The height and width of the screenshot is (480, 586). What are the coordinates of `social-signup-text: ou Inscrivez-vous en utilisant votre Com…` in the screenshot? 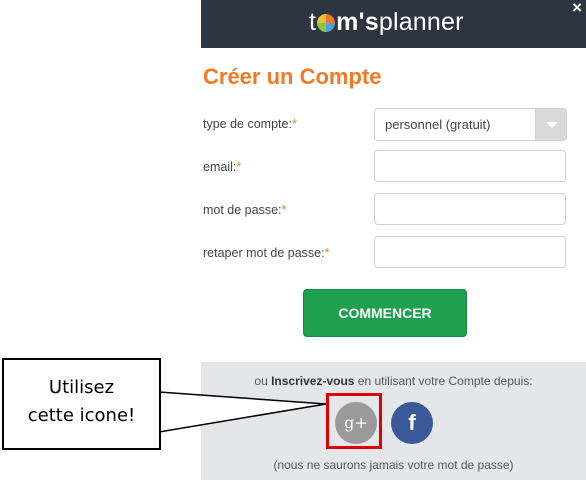 It's located at (393, 381).